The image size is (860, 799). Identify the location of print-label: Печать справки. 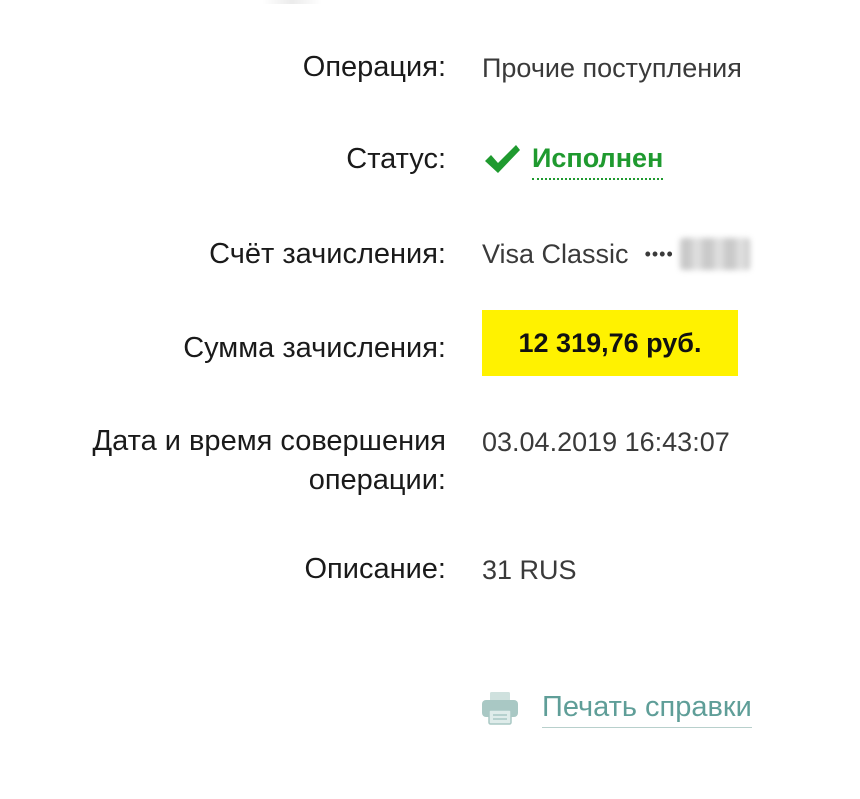
(647, 708).